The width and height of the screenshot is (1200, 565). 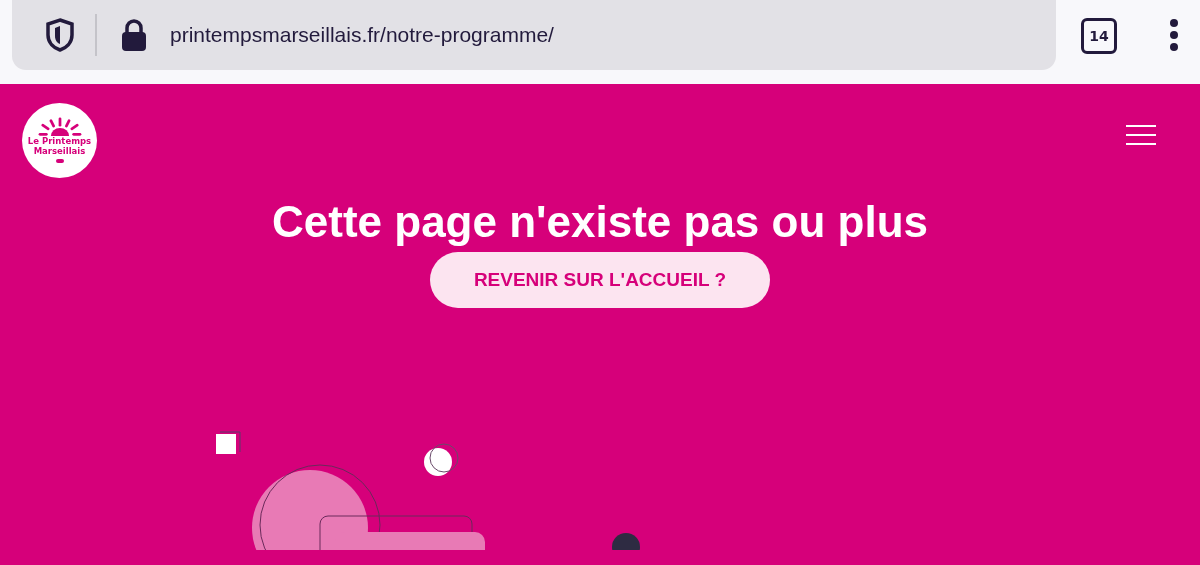 What do you see at coordinates (59, 127) in the screenshot?
I see `sun-icon` at bounding box center [59, 127].